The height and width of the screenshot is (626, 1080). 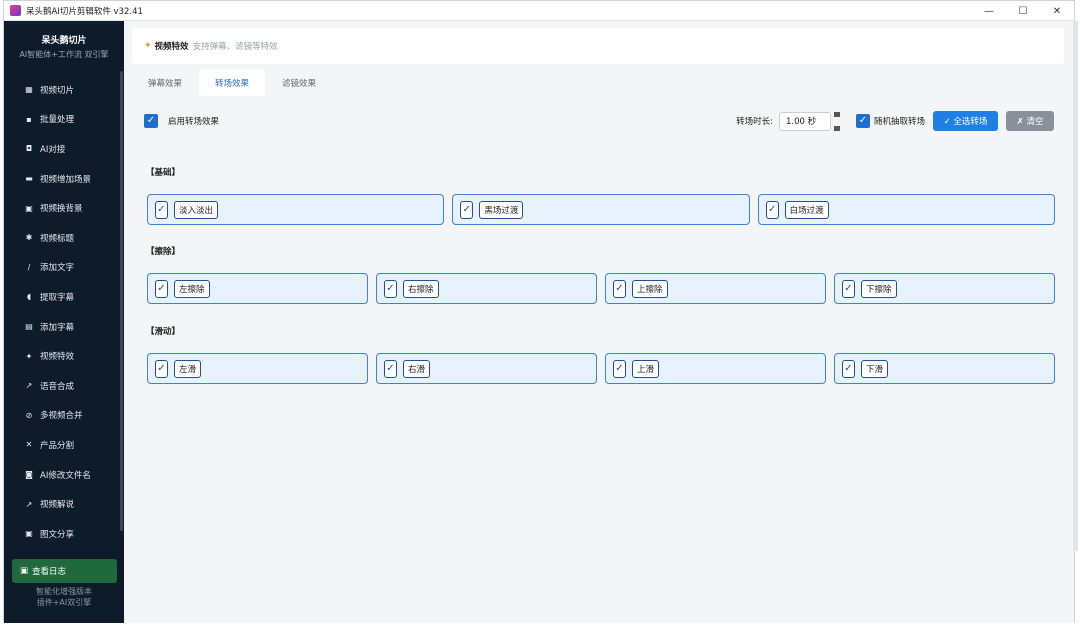 I want to click on transition-option: ✓ 右滑, so click(x=486, y=368).